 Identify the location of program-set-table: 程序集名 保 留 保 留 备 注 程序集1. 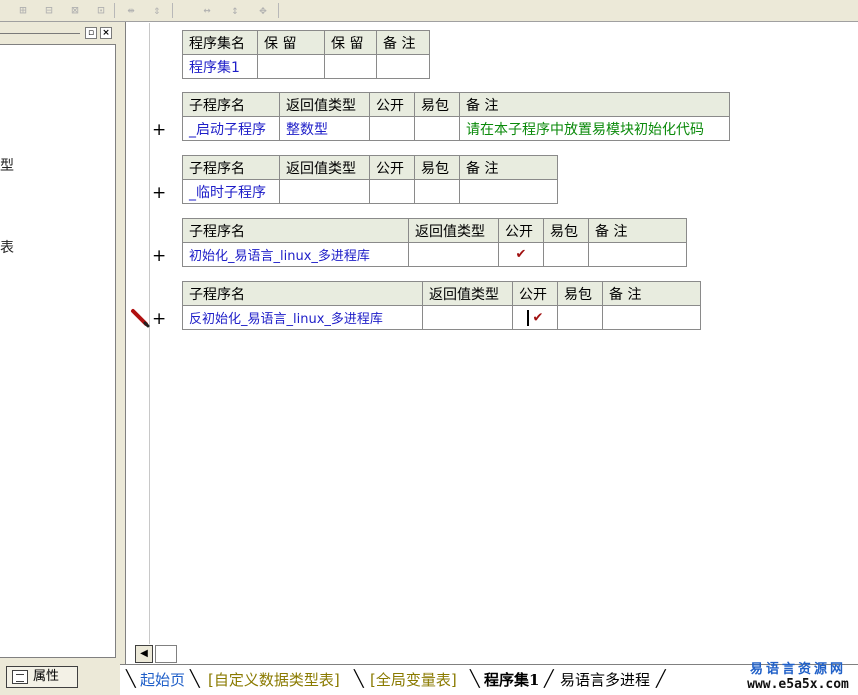
(306, 54).